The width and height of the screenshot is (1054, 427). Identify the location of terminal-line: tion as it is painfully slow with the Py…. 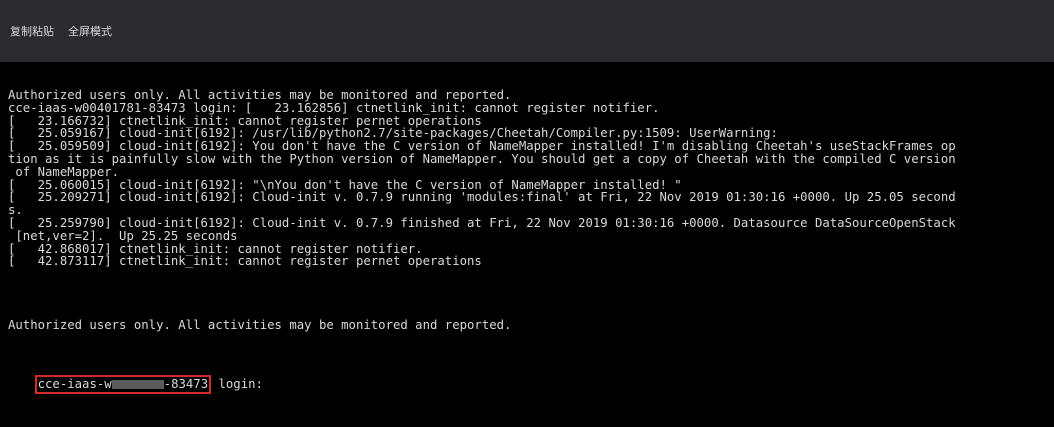
(482, 158).